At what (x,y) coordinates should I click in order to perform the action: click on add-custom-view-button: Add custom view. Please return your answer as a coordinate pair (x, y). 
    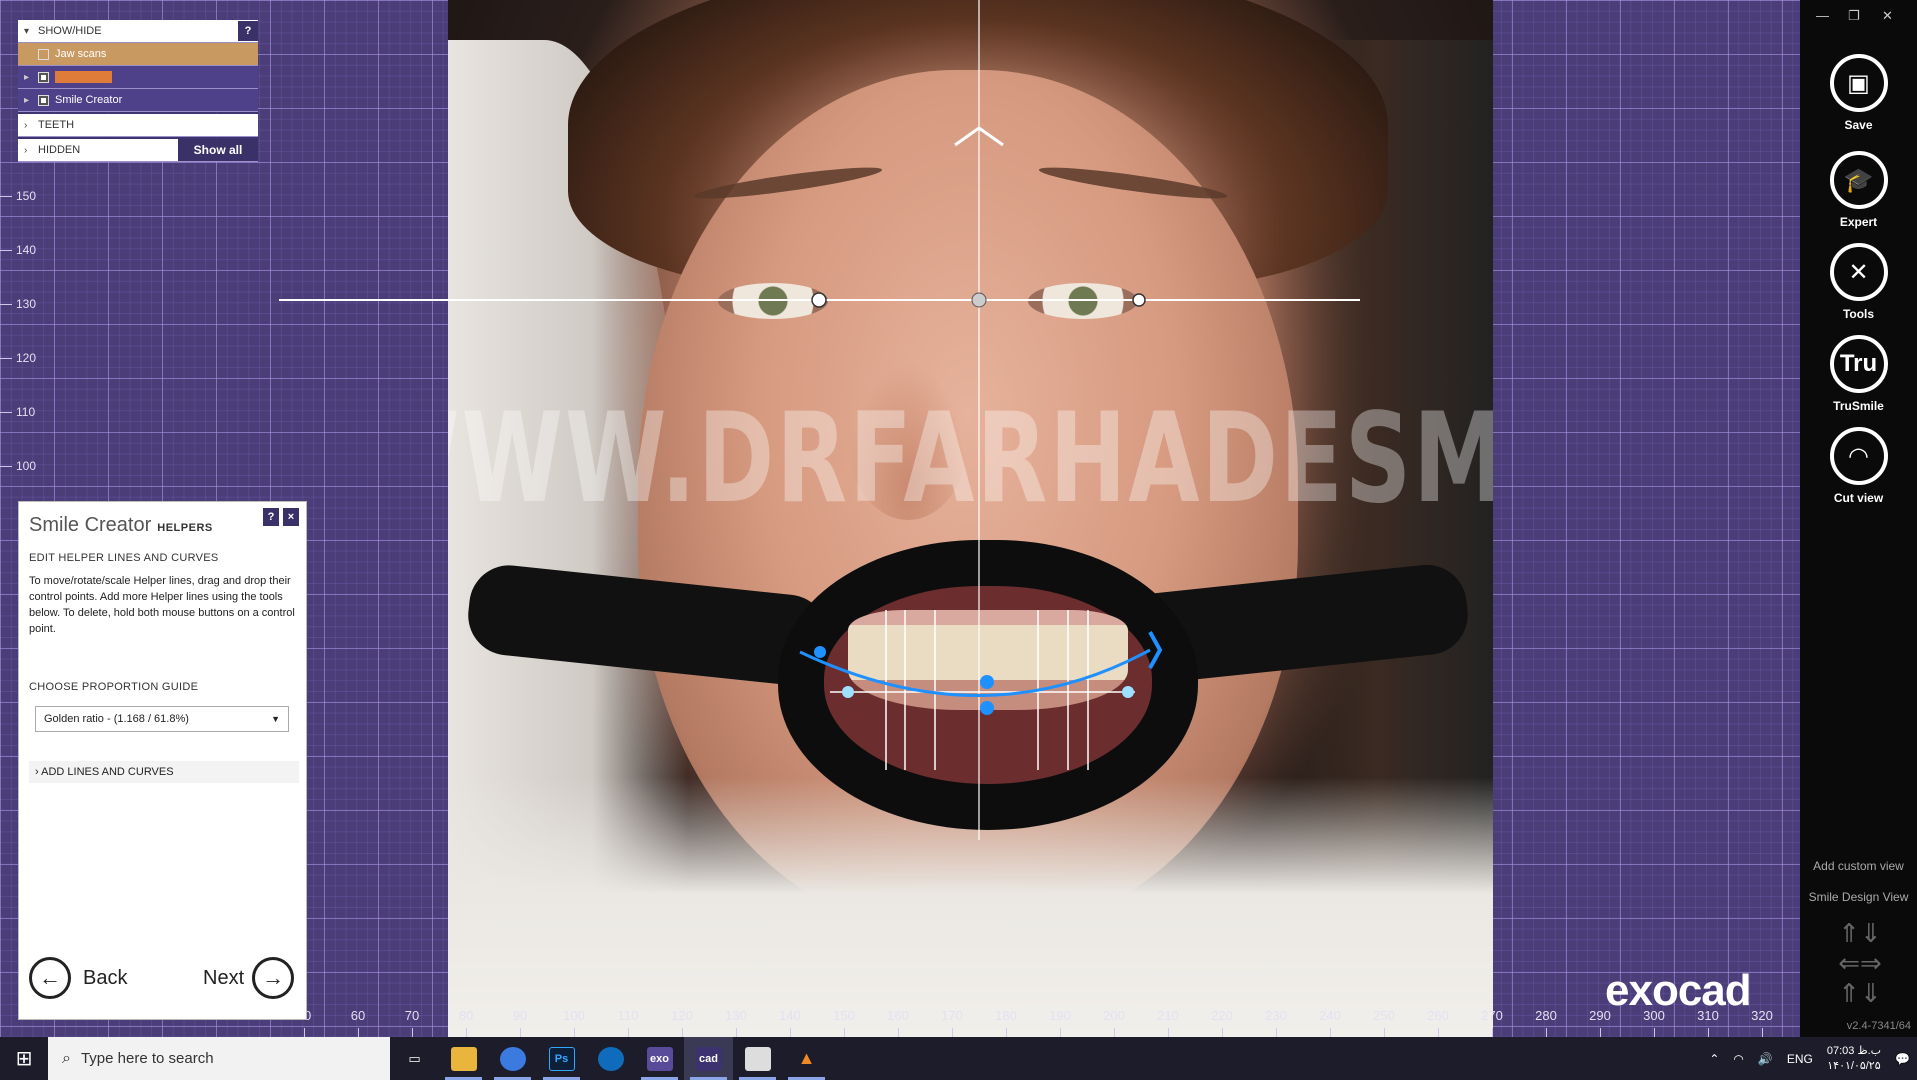
    Looking at the image, I should click on (1858, 866).